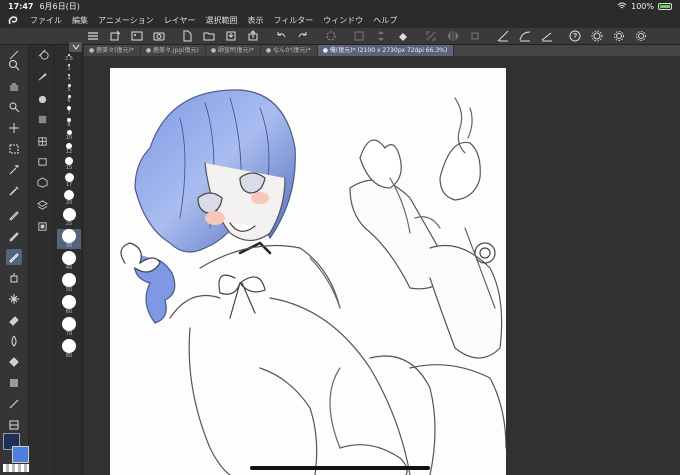  Describe the element at coordinates (289, 50) in the screenshot. I see `tab-document-4: ● なんか(復元)*` at that location.